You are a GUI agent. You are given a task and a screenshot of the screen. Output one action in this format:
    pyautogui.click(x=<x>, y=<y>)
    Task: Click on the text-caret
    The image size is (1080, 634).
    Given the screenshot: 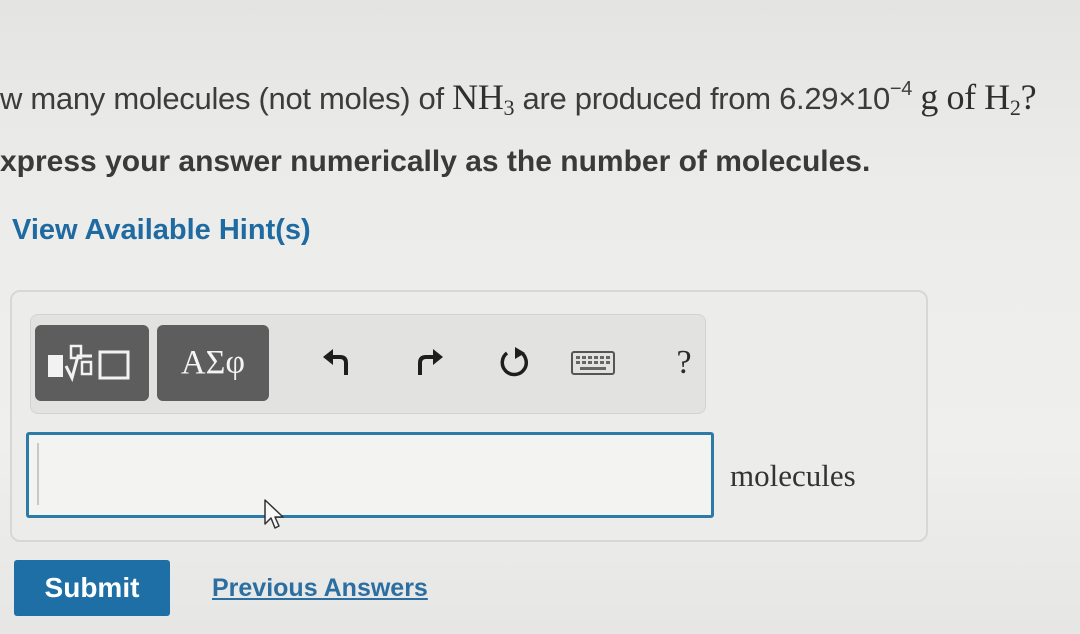 What is the action you would take?
    pyautogui.click(x=38, y=474)
    